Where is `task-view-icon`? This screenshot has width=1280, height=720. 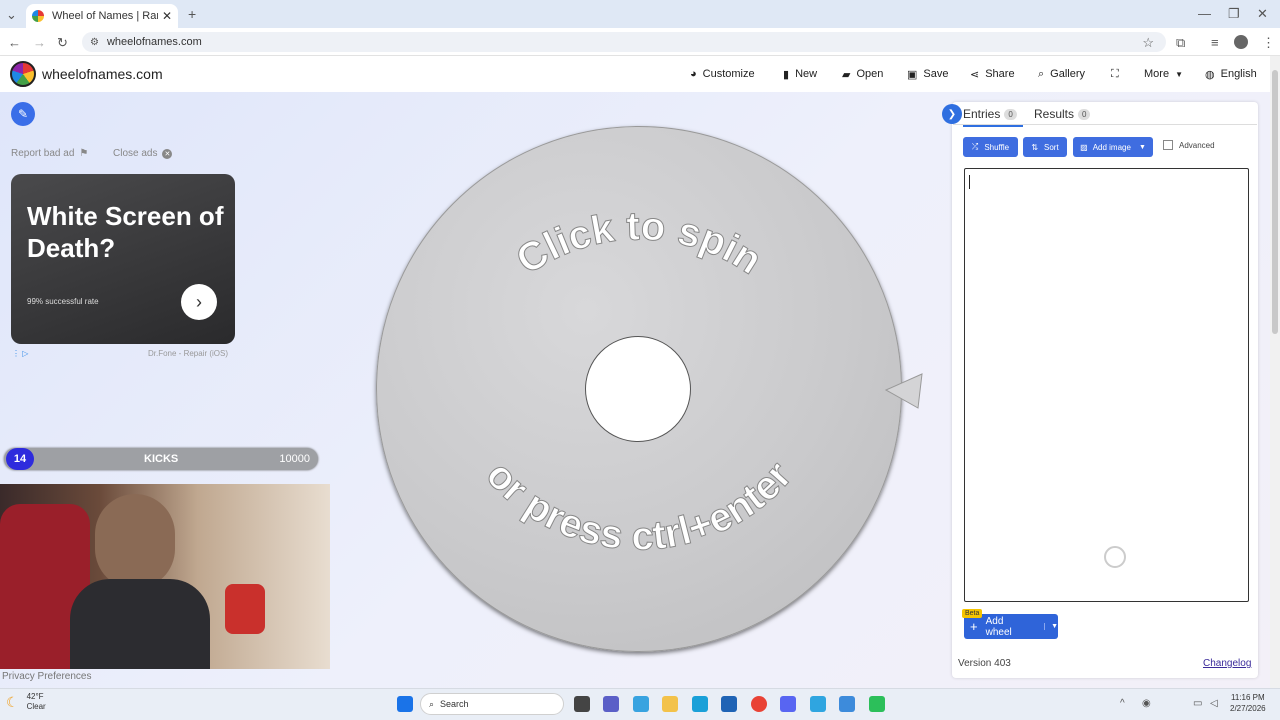
task-view-icon is located at coordinates (582, 704).